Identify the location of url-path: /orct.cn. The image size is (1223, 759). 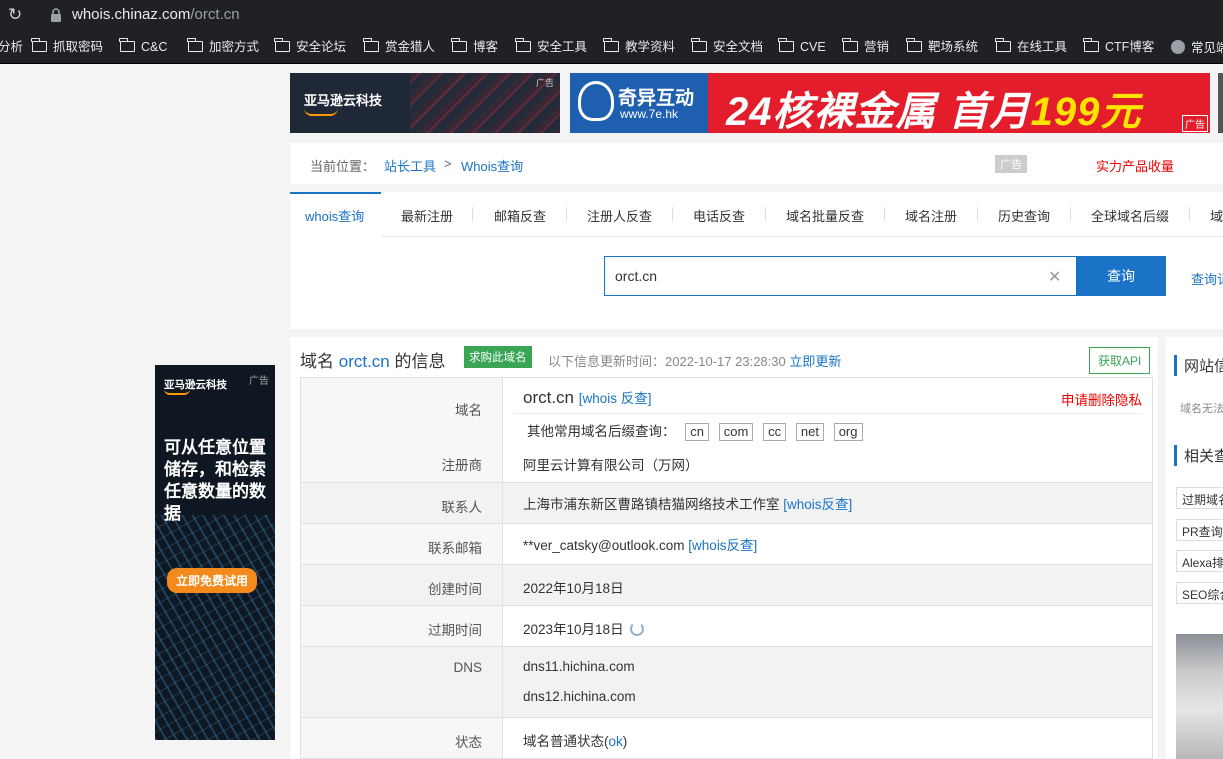
(215, 14).